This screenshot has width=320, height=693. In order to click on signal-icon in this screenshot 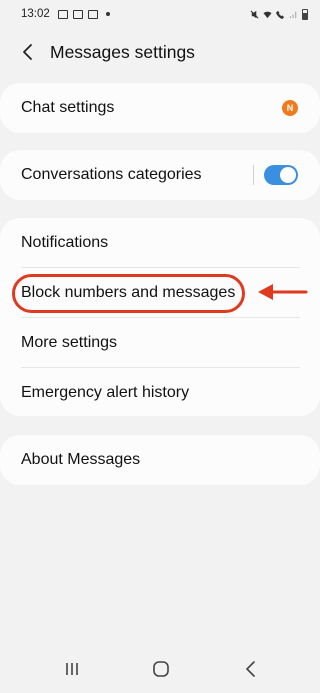, I will do `click(293, 14)`.